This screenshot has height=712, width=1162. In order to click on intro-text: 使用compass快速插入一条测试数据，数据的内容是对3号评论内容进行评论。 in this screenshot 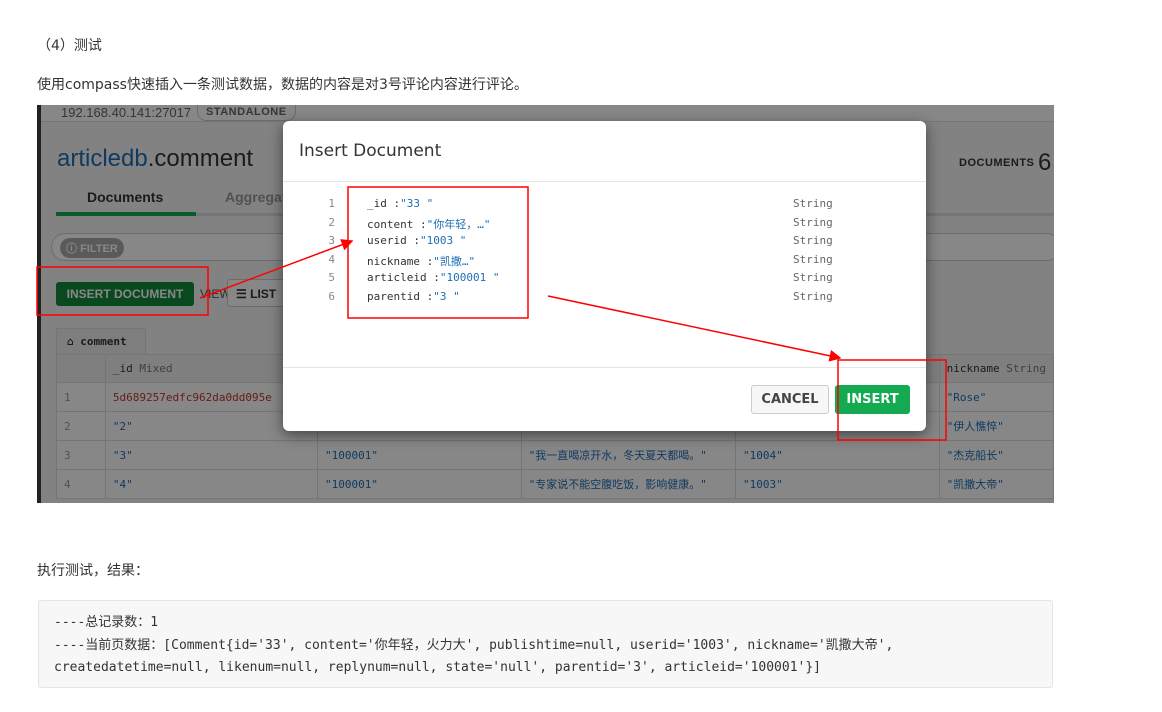, I will do `click(282, 85)`.